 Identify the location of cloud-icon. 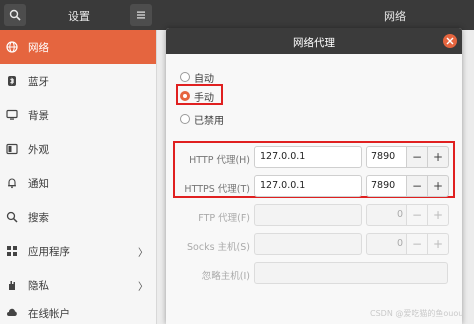
(12, 313).